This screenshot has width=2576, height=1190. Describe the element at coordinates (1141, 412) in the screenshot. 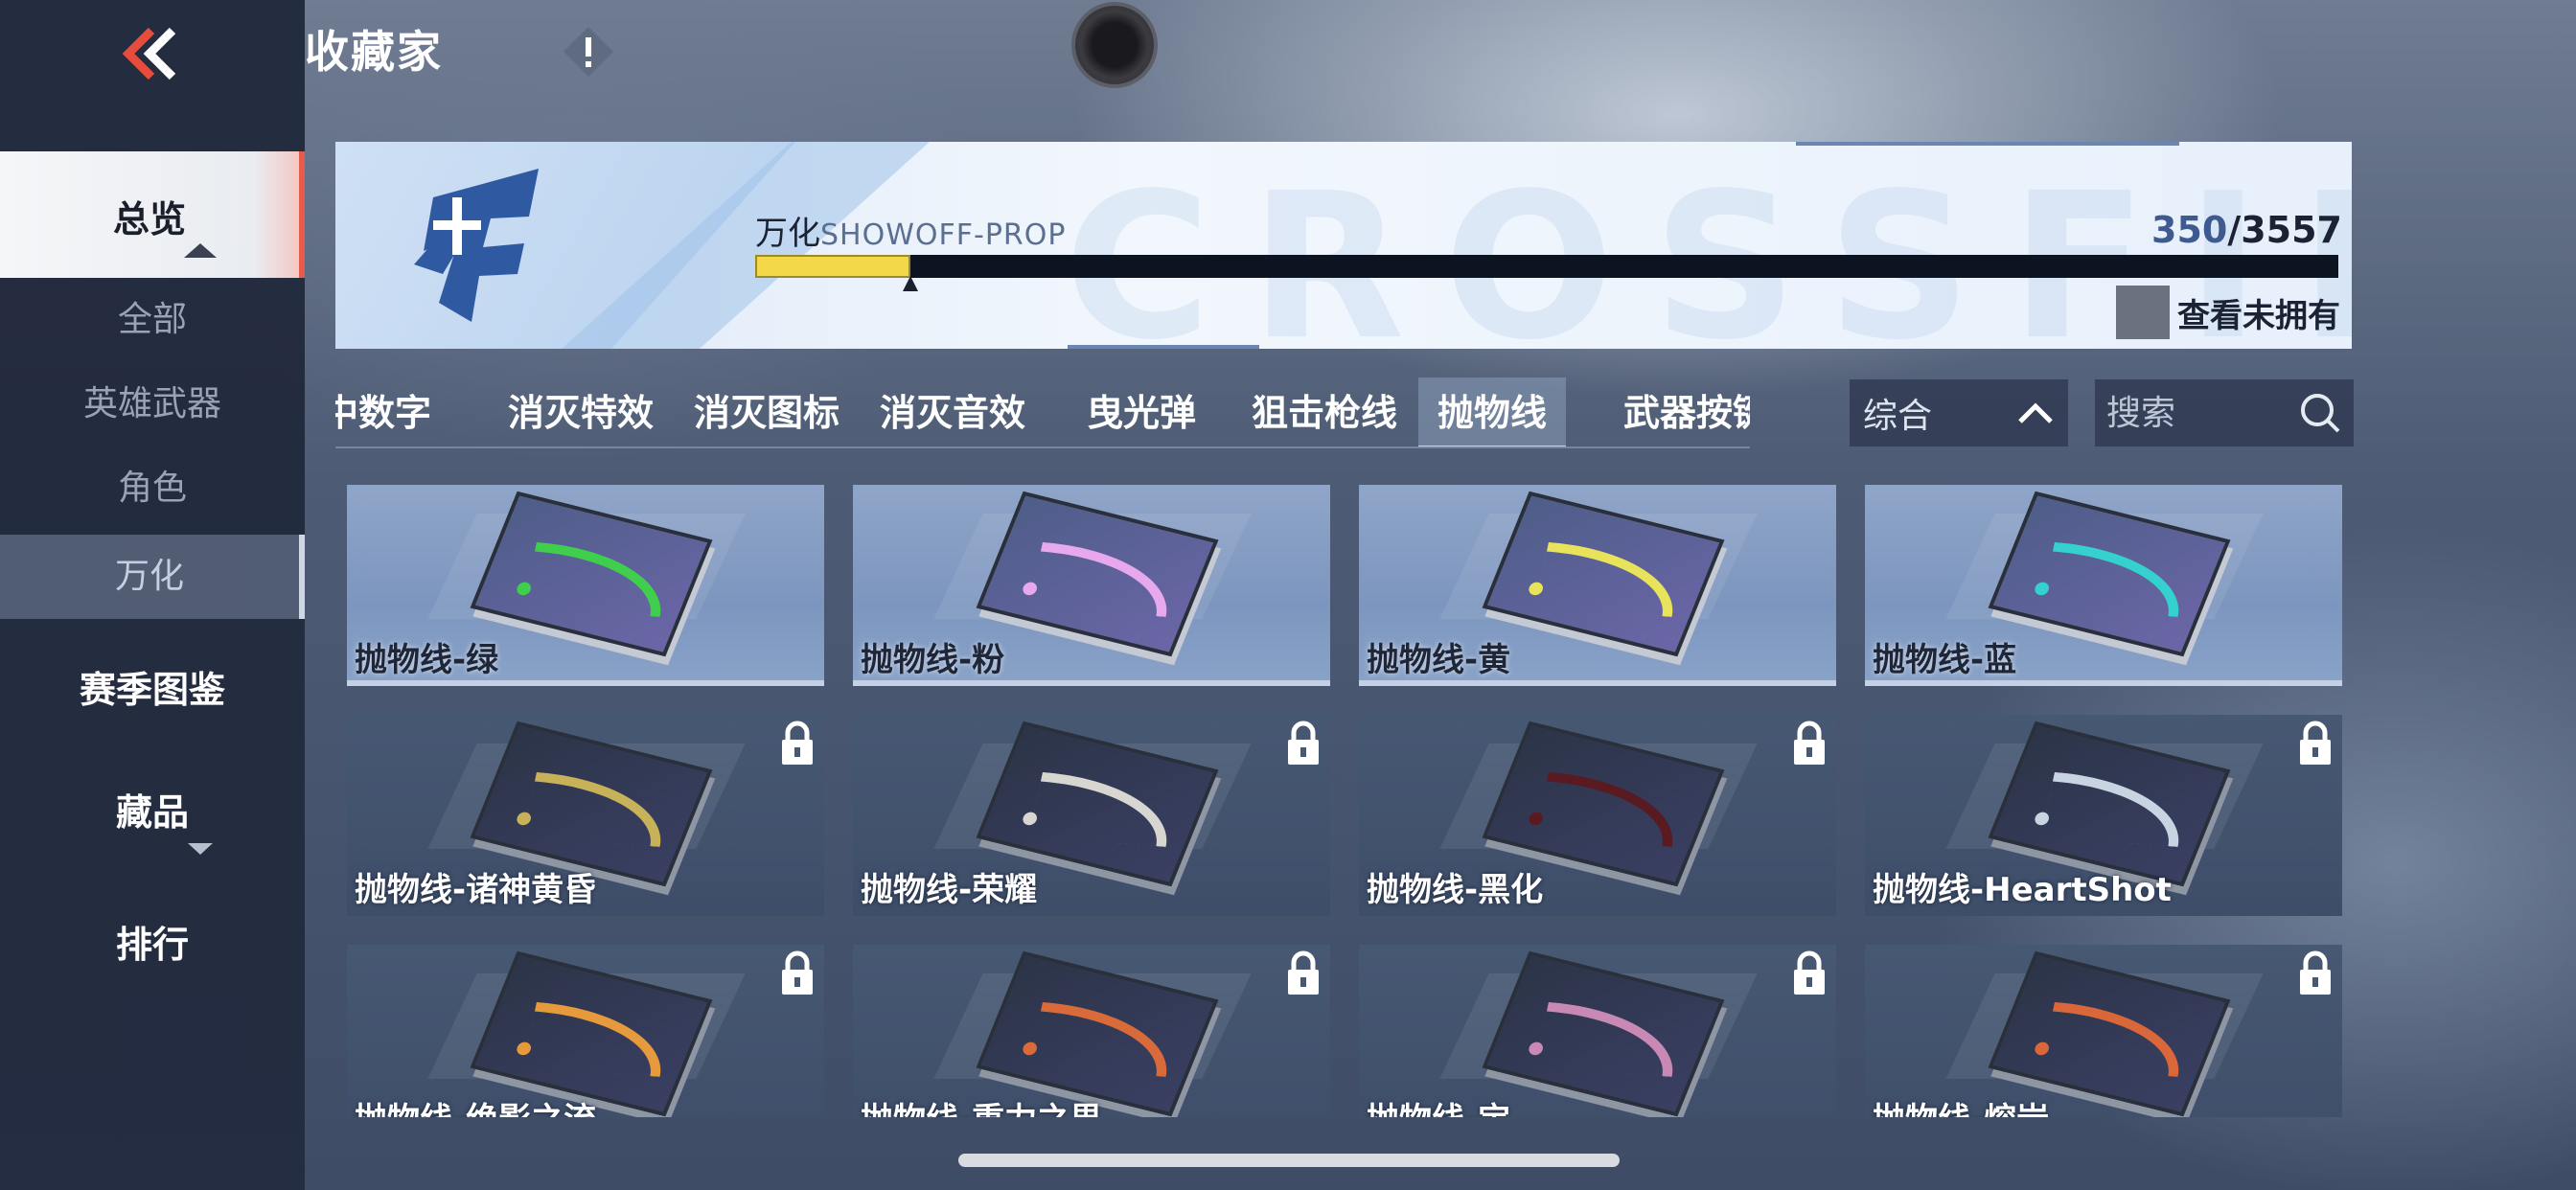

I see `tab-tracer: 曳光弹` at that location.